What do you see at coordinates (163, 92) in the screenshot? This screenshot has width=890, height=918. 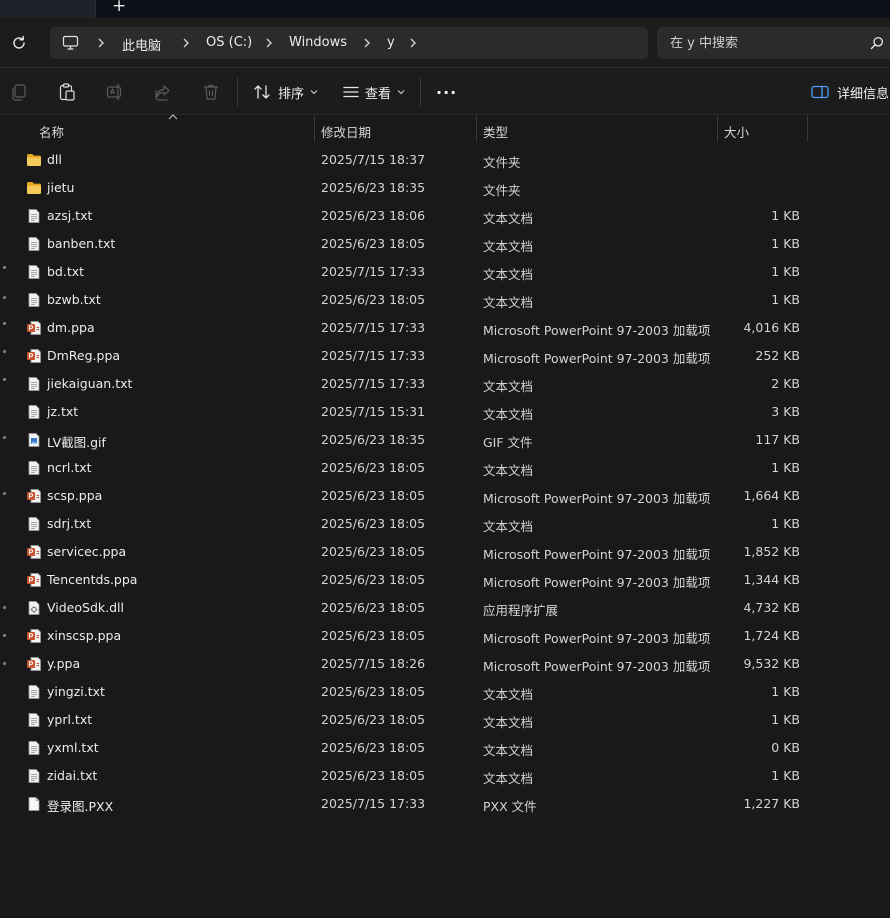 I see `share-icon` at bounding box center [163, 92].